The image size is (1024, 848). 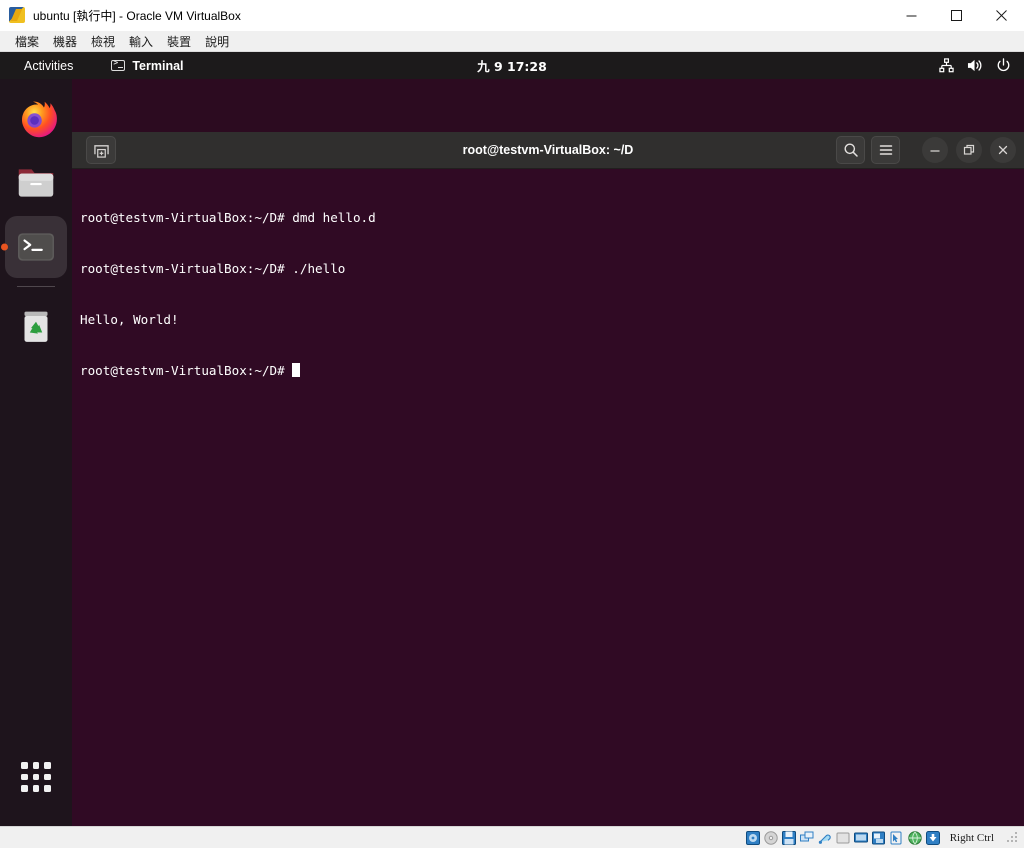 I want to click on recording-icon, so click(x=878, y=838).